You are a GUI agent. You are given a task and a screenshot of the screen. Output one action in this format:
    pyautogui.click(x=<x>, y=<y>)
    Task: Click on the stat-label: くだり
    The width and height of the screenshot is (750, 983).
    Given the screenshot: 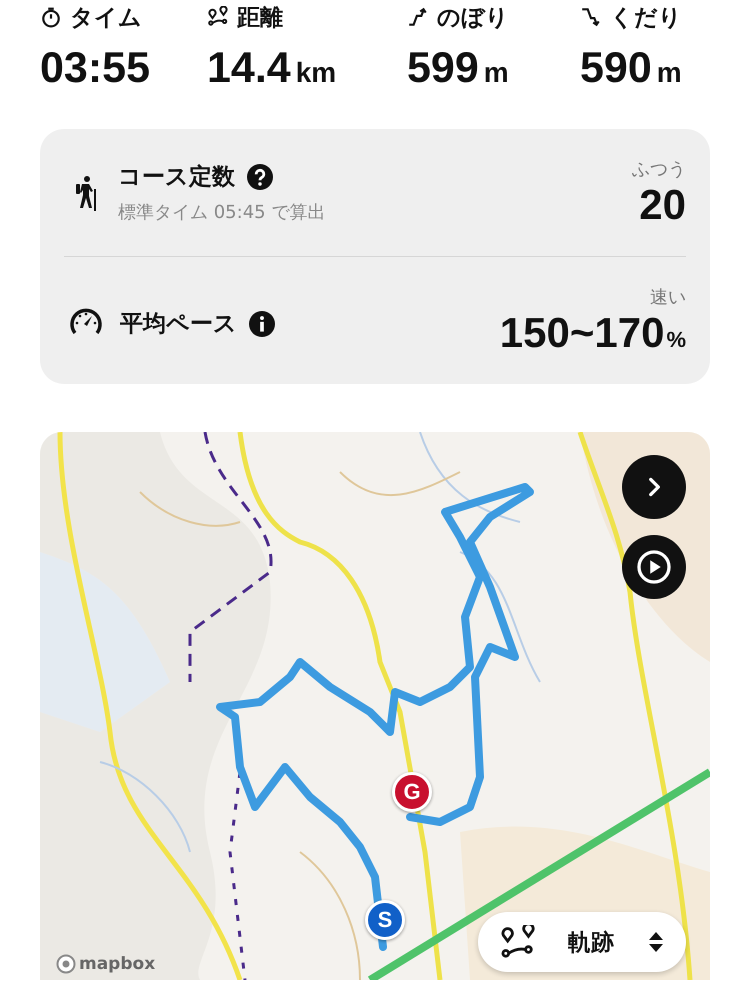 What is the action you would take?
    pyautogui.click(x=646, y=18)
    